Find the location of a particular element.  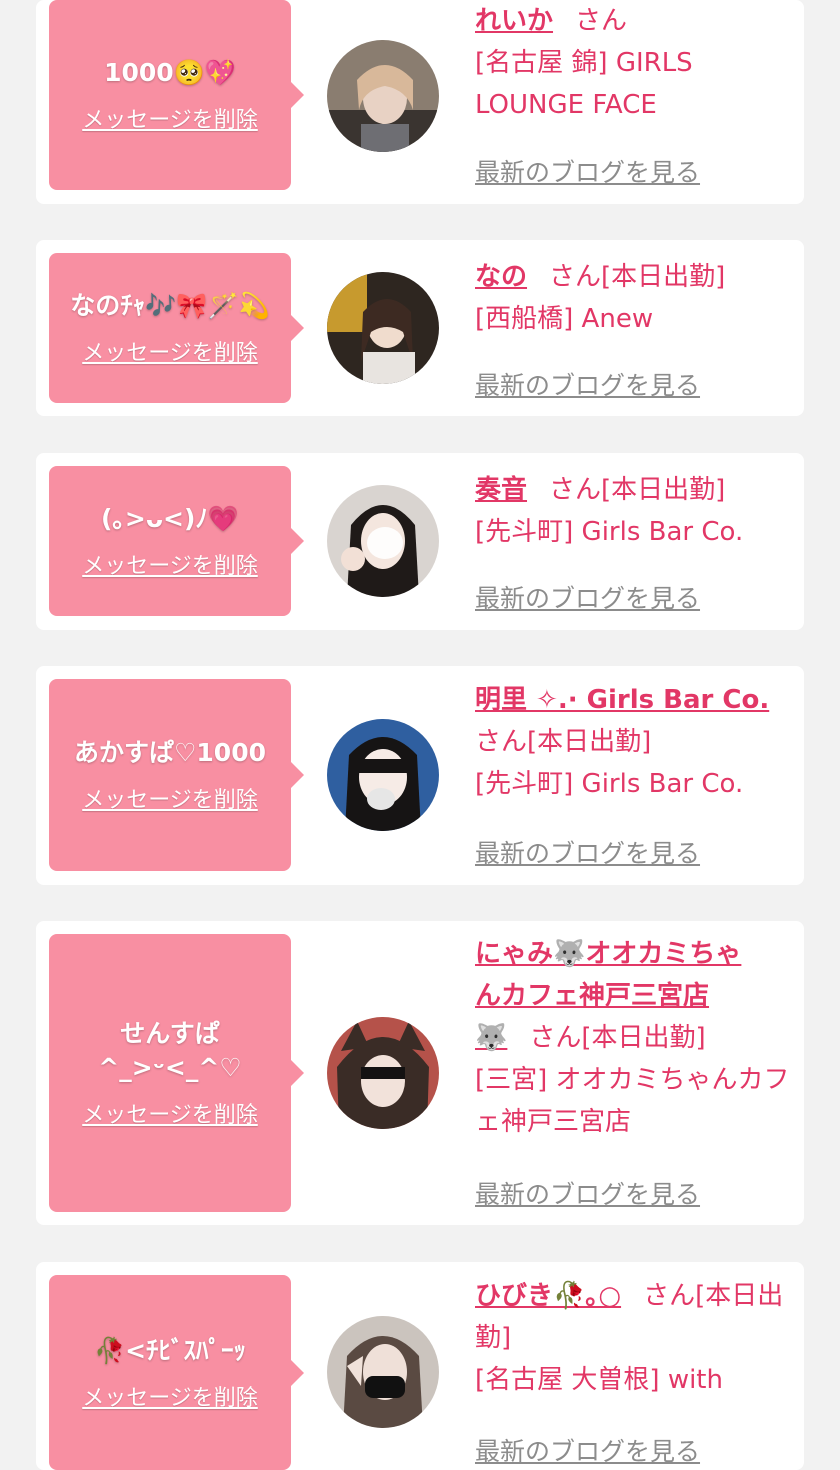

cast-name-link: 奏音 is located at coordinates (501, 490).